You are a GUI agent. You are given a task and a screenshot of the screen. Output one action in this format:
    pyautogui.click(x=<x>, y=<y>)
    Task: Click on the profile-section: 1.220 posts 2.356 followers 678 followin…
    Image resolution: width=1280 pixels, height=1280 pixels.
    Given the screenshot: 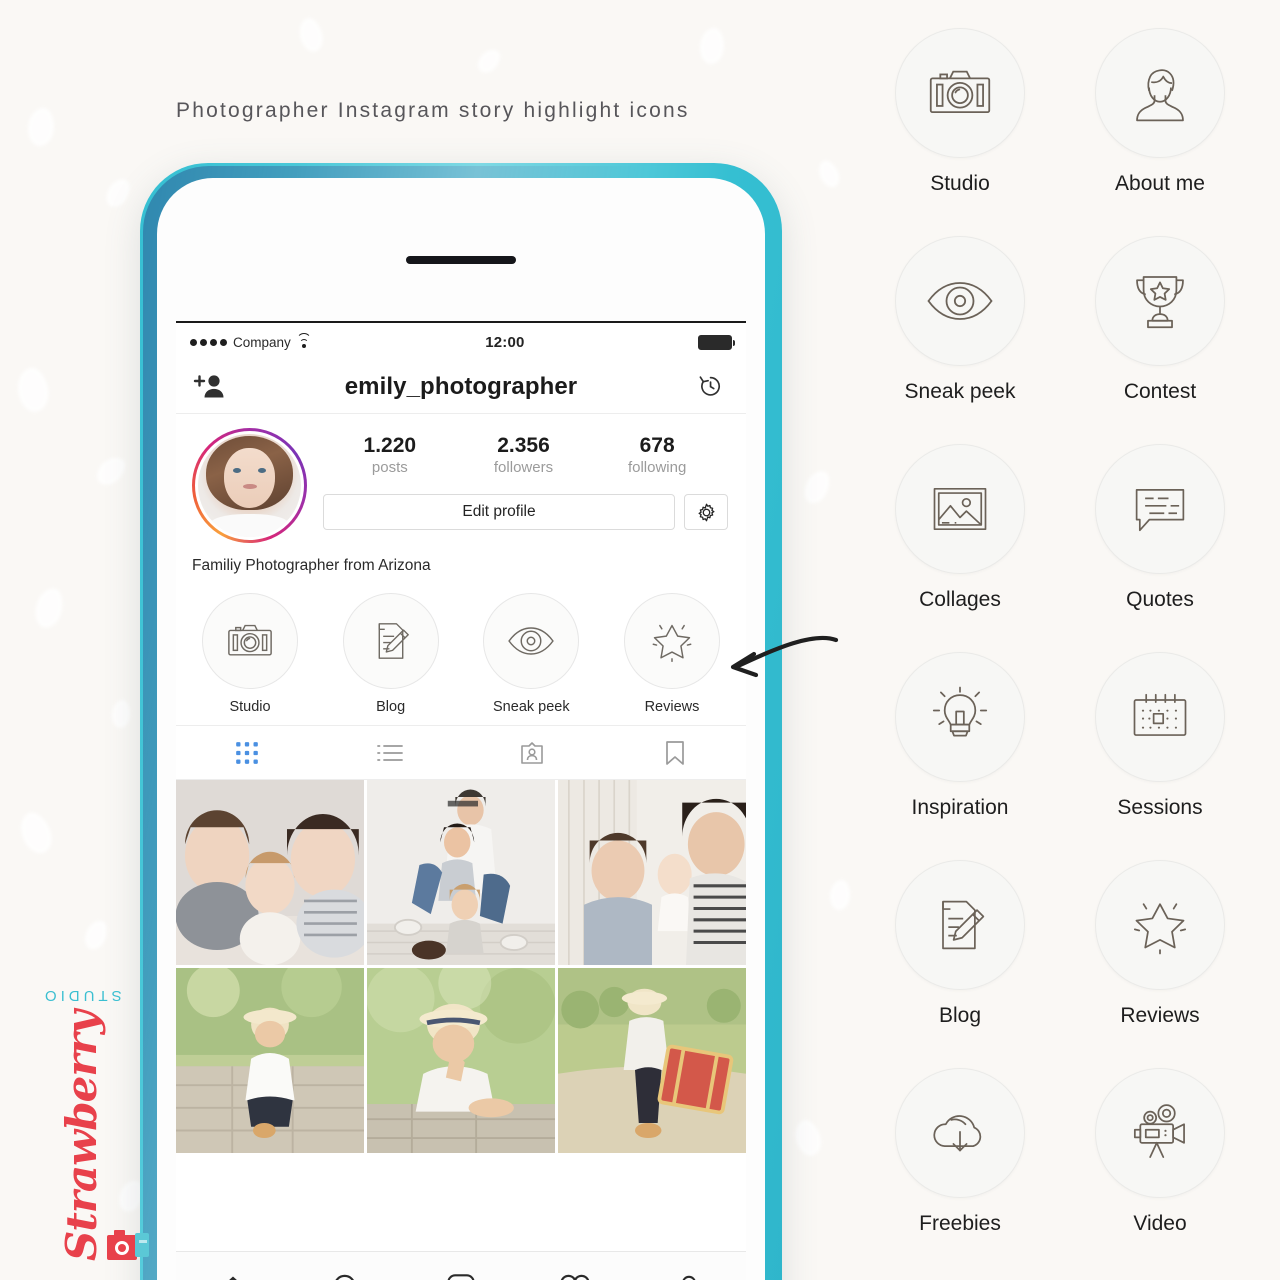 What is the action you would take?
    pyautogui.click(x=461, y=478)
    